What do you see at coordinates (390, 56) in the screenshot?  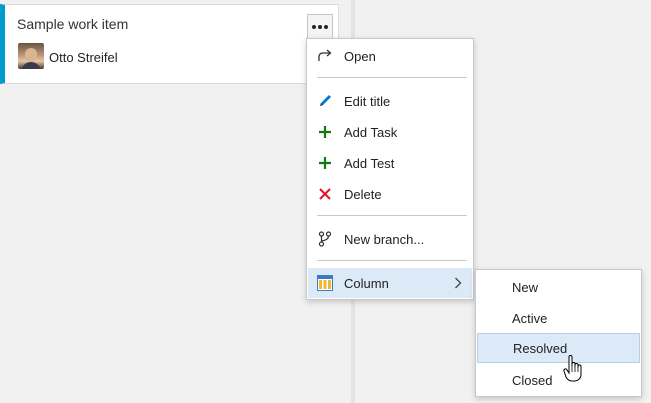 I see `menu-item-open: Open` at bounding box center [390, 56].